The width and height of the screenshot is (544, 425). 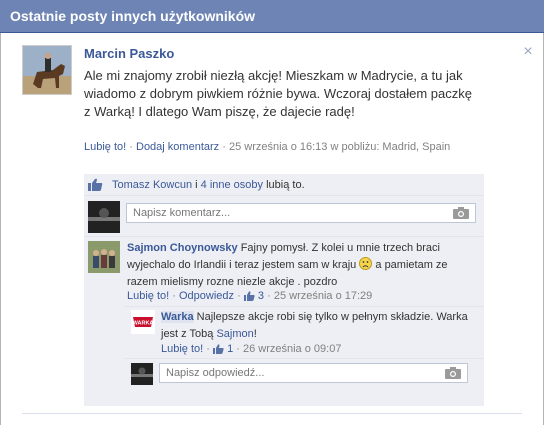 I want to click on comment-author-link: Sajmon Choynowsky, so click(x=182, y=248).